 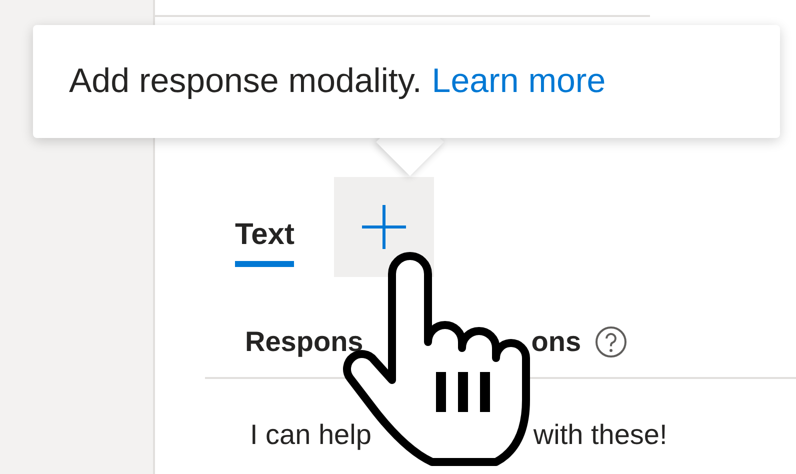 What do you see at coordinates (556, 342) in the screenshot?
I see `section-title: ons` at bounding box center [556, 342].